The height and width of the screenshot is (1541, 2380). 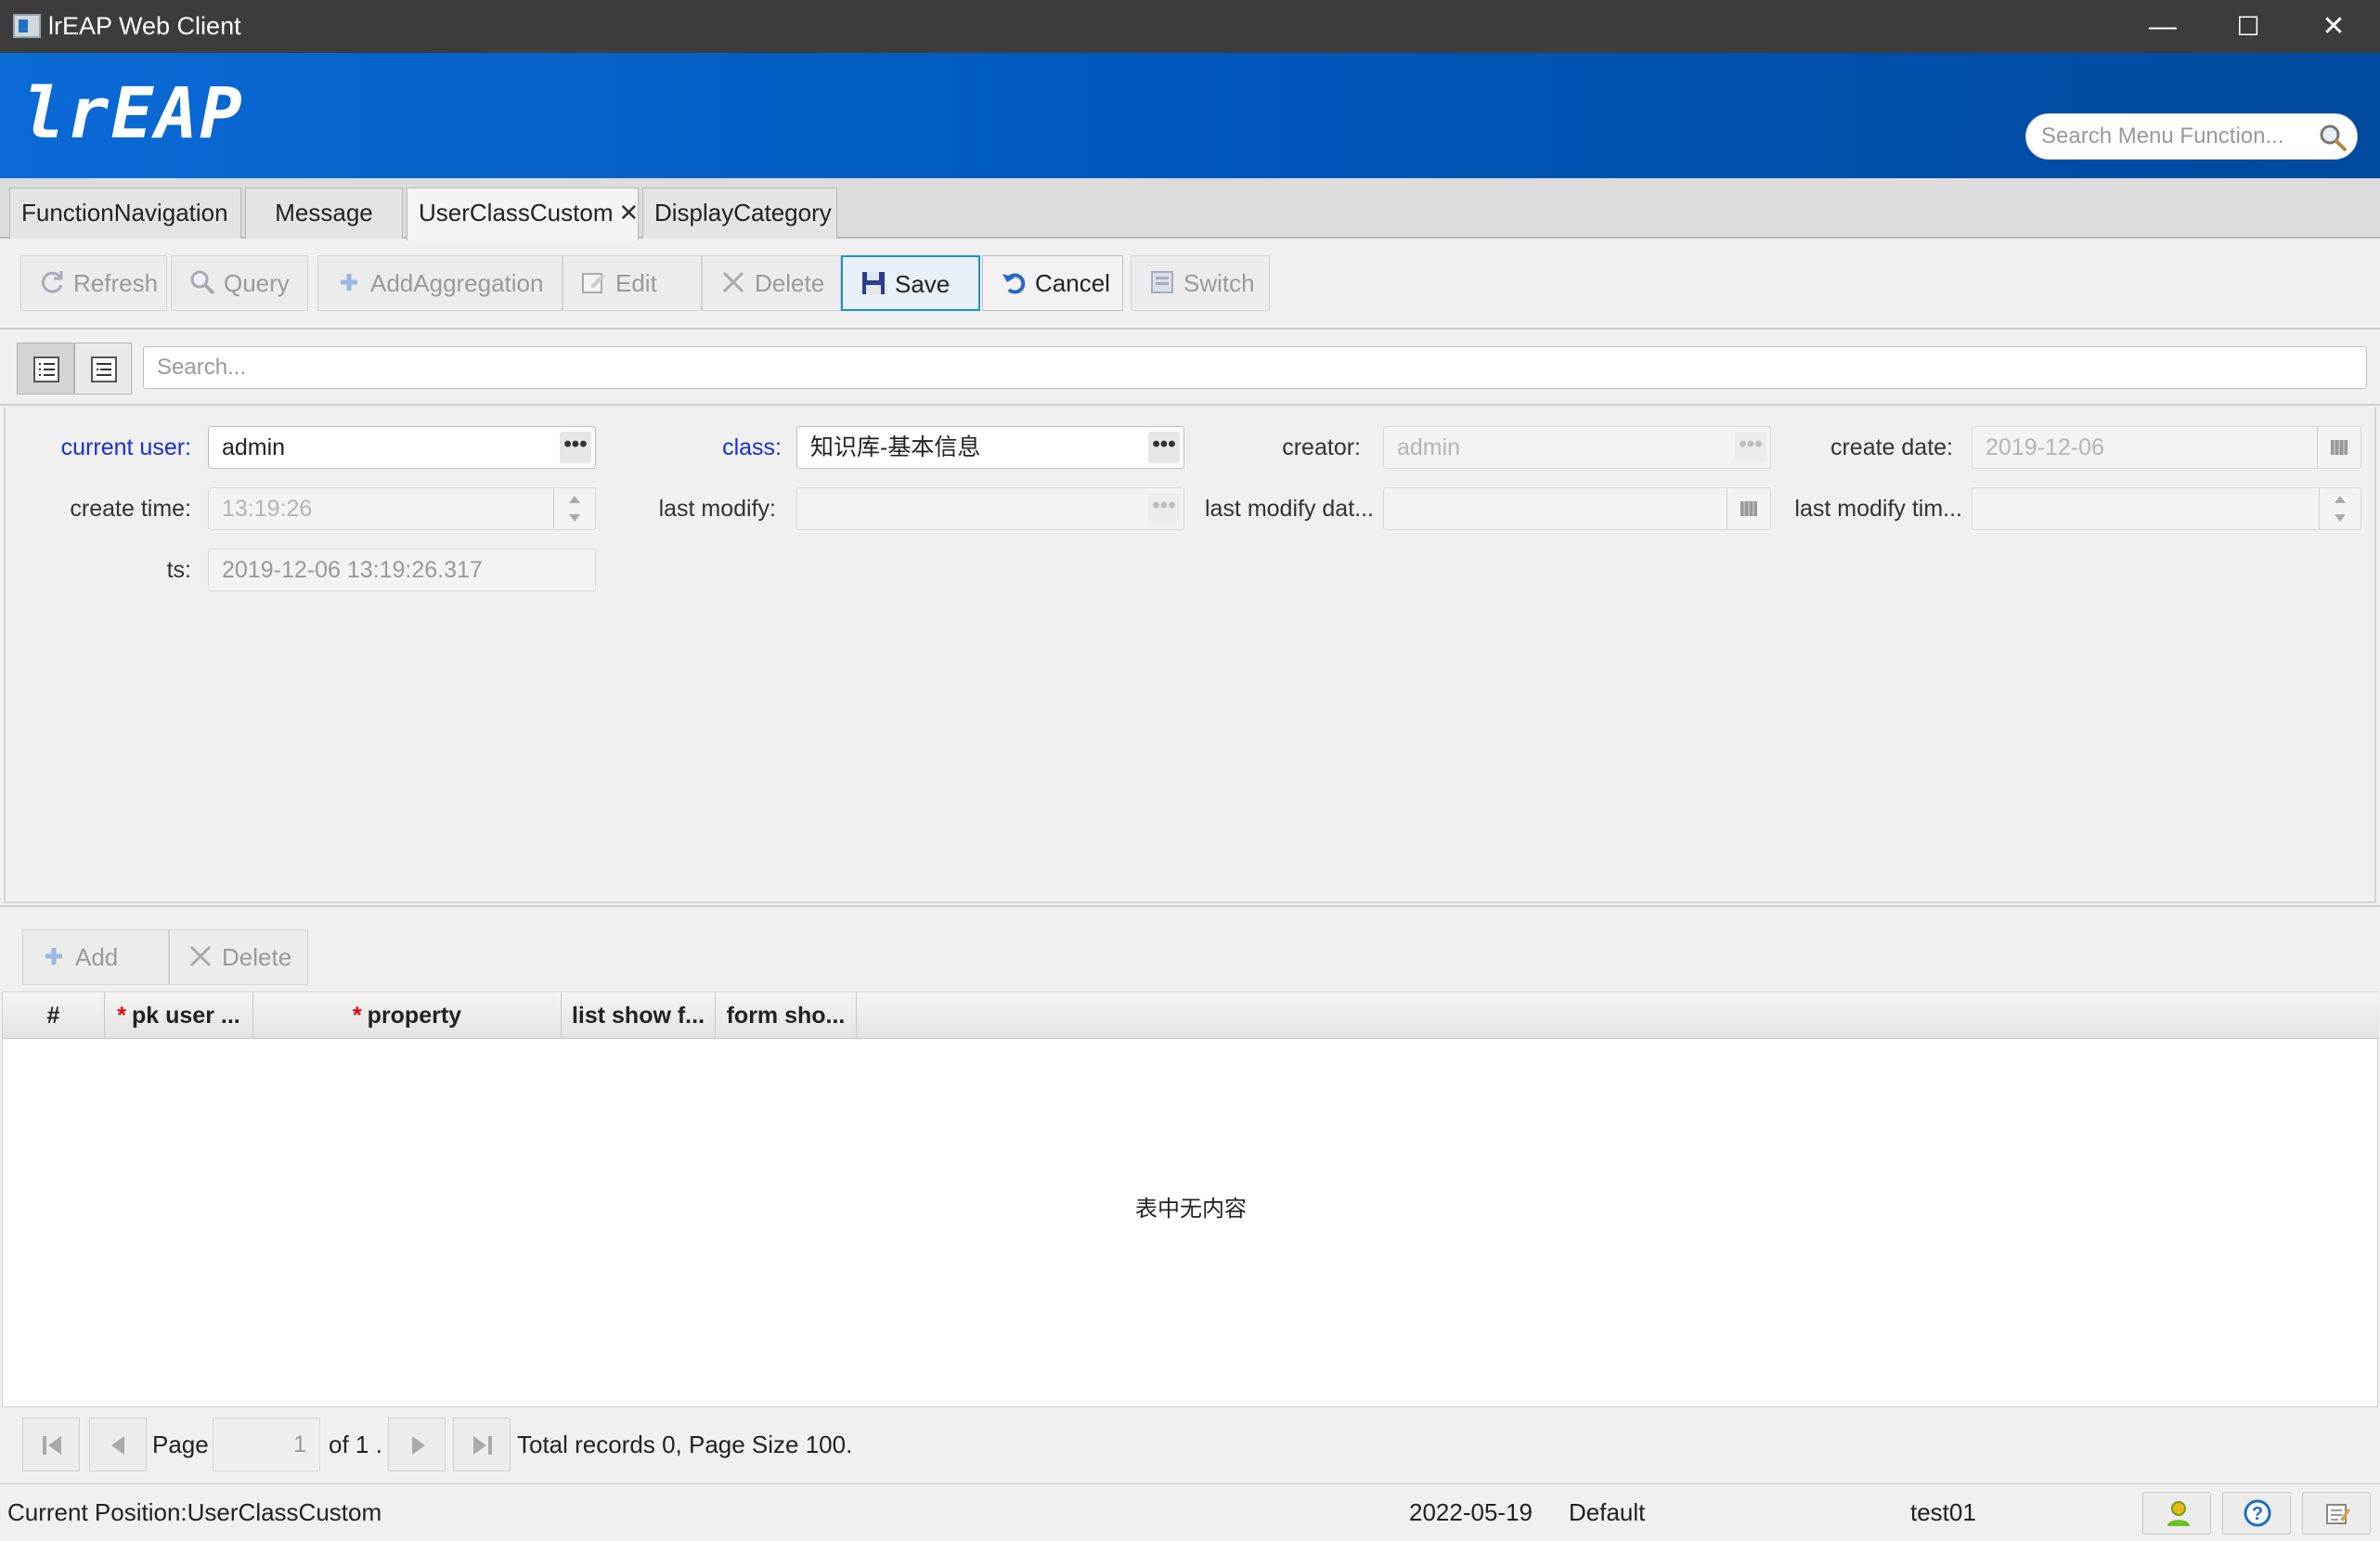 I want to click on edit-label: Edit, so click(x=636, y=283).